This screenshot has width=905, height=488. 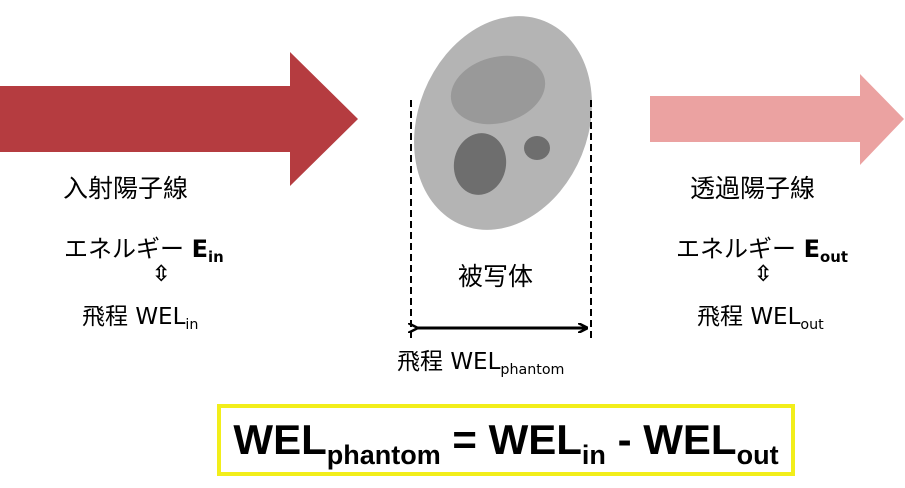 I want to click on incoming-beam-arrow, so click(x=179, y=119).